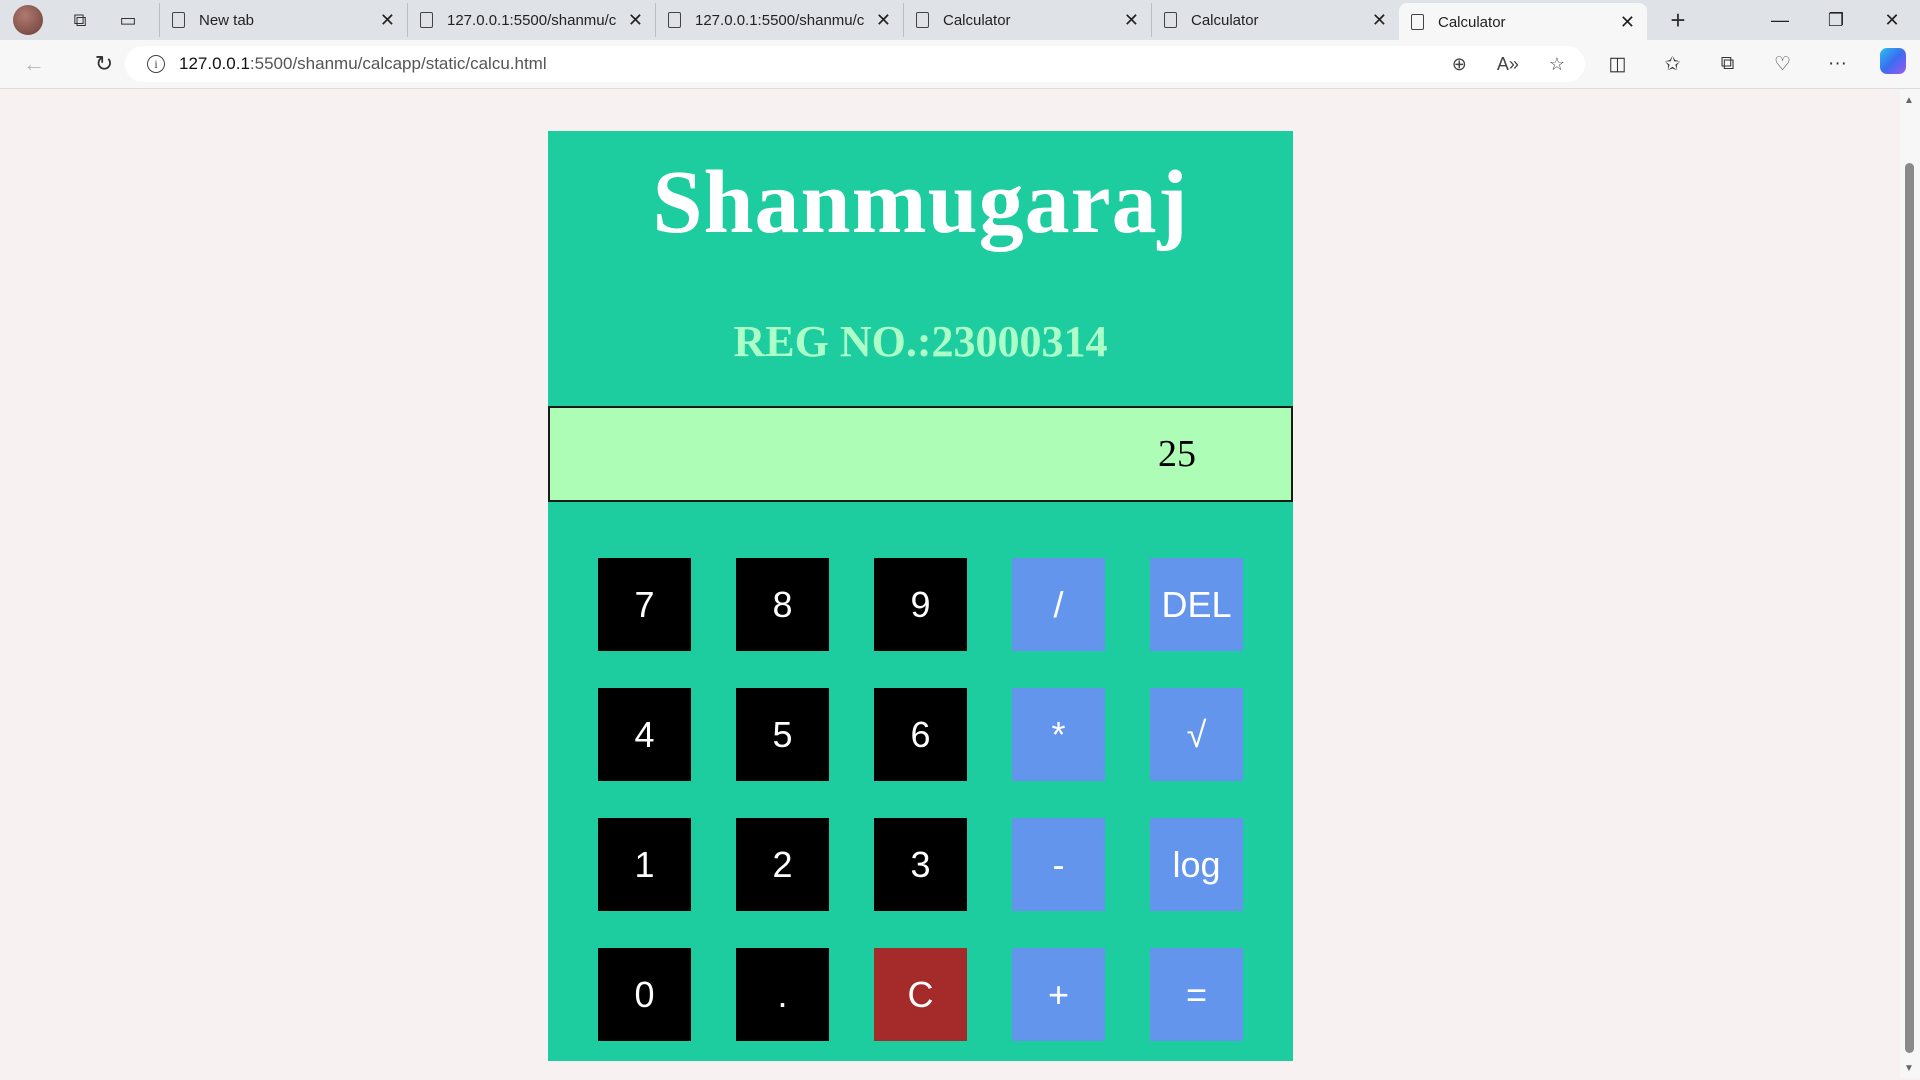 Image resolution: width=1920 pixels, height=1080 pixels. What do you see at coordinates (1196, 604) in the screenshot?
I see `key-delete: DEL` at bounding box center [1196, 604].